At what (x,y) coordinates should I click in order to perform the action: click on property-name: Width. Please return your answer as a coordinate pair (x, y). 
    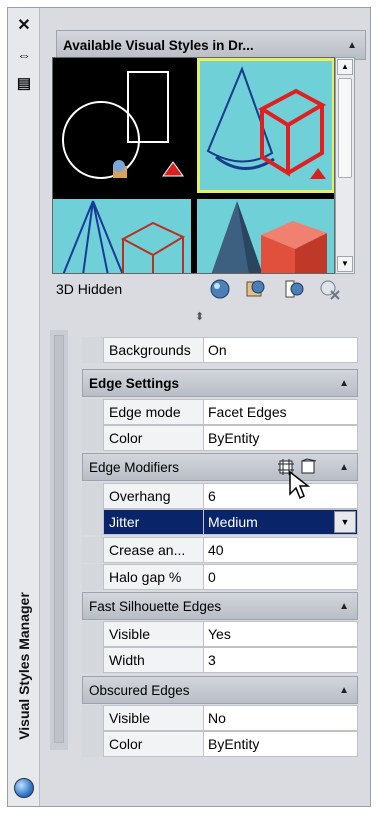
    Looking at the image, I should click on (153, 660).